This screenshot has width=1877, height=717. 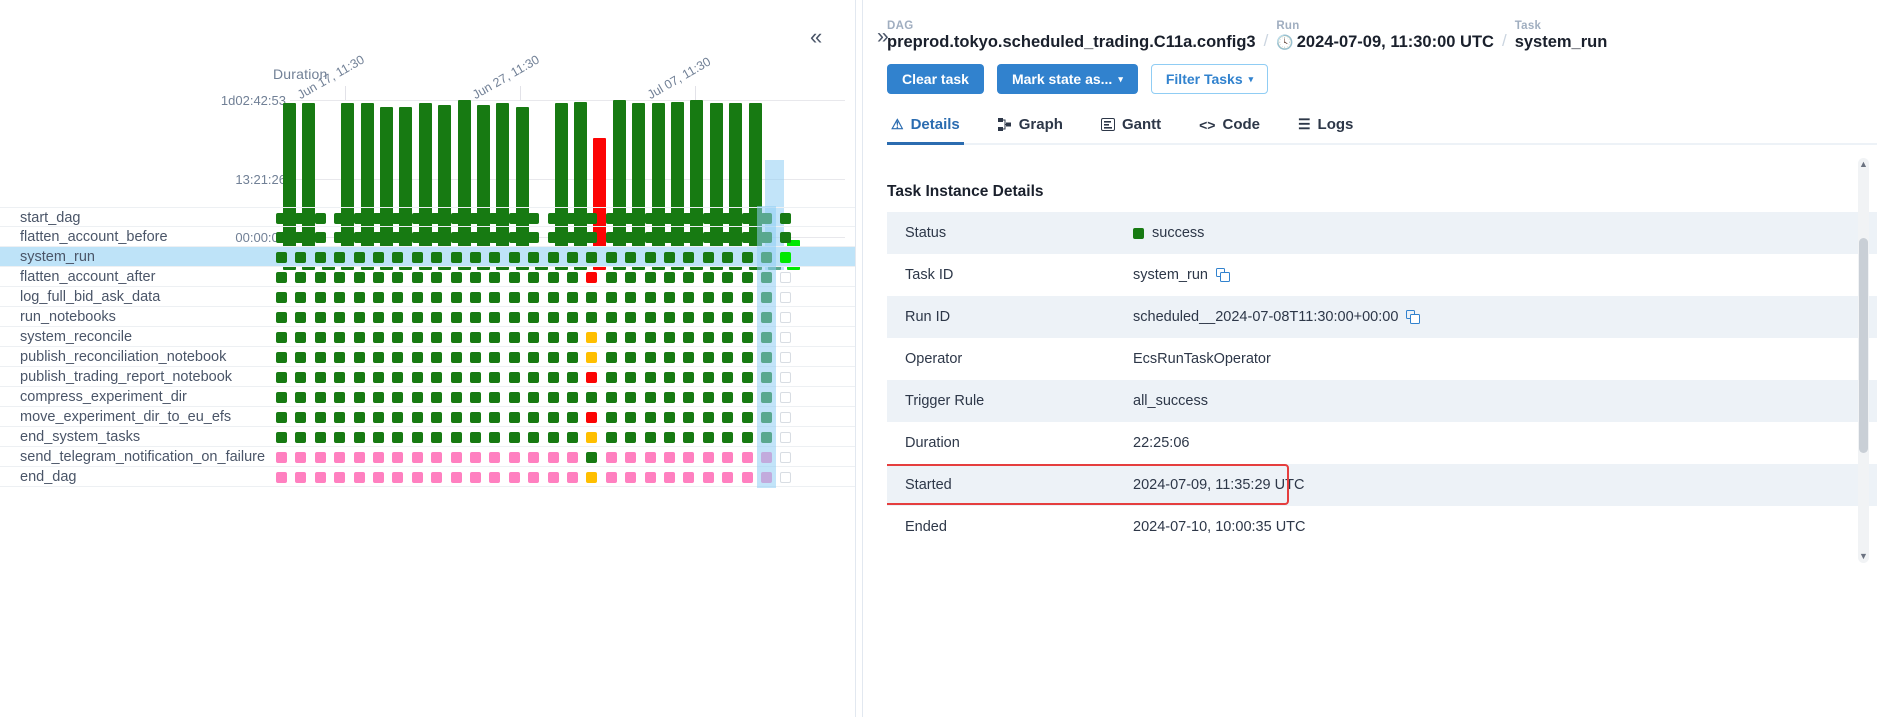 I want to click on collapse-sidebar-icon: «, so click(x=816, y=37).